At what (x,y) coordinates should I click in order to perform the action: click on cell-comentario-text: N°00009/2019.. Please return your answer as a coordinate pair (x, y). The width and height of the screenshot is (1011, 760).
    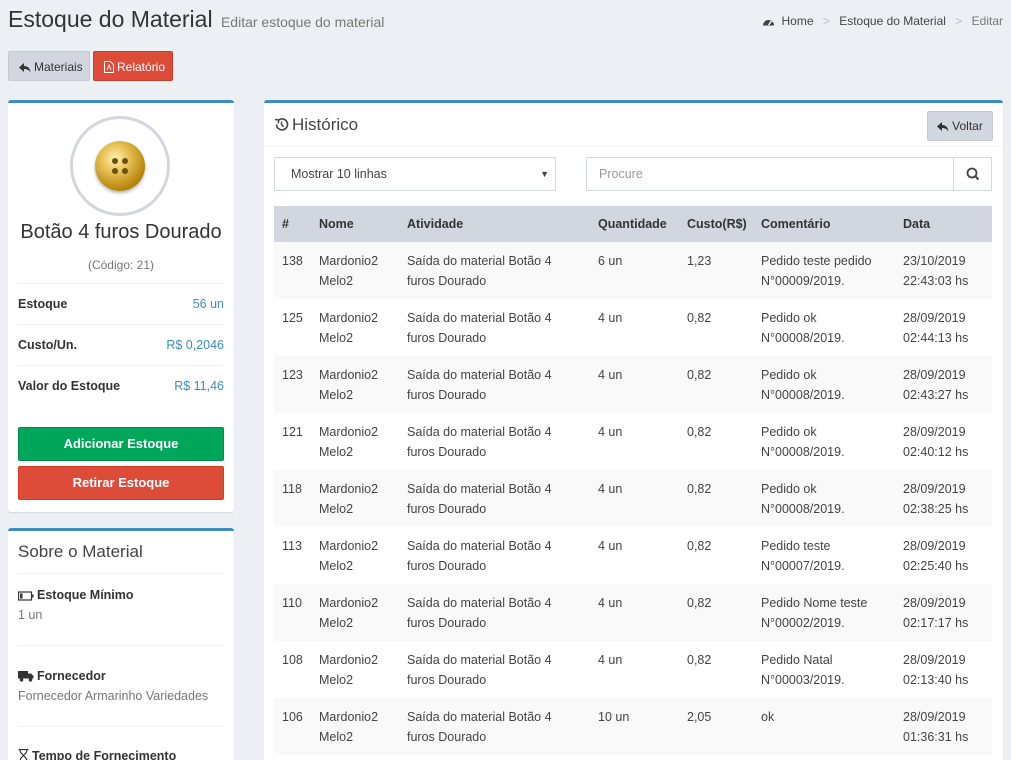
    Looking at the image, I should click on (803, 281).